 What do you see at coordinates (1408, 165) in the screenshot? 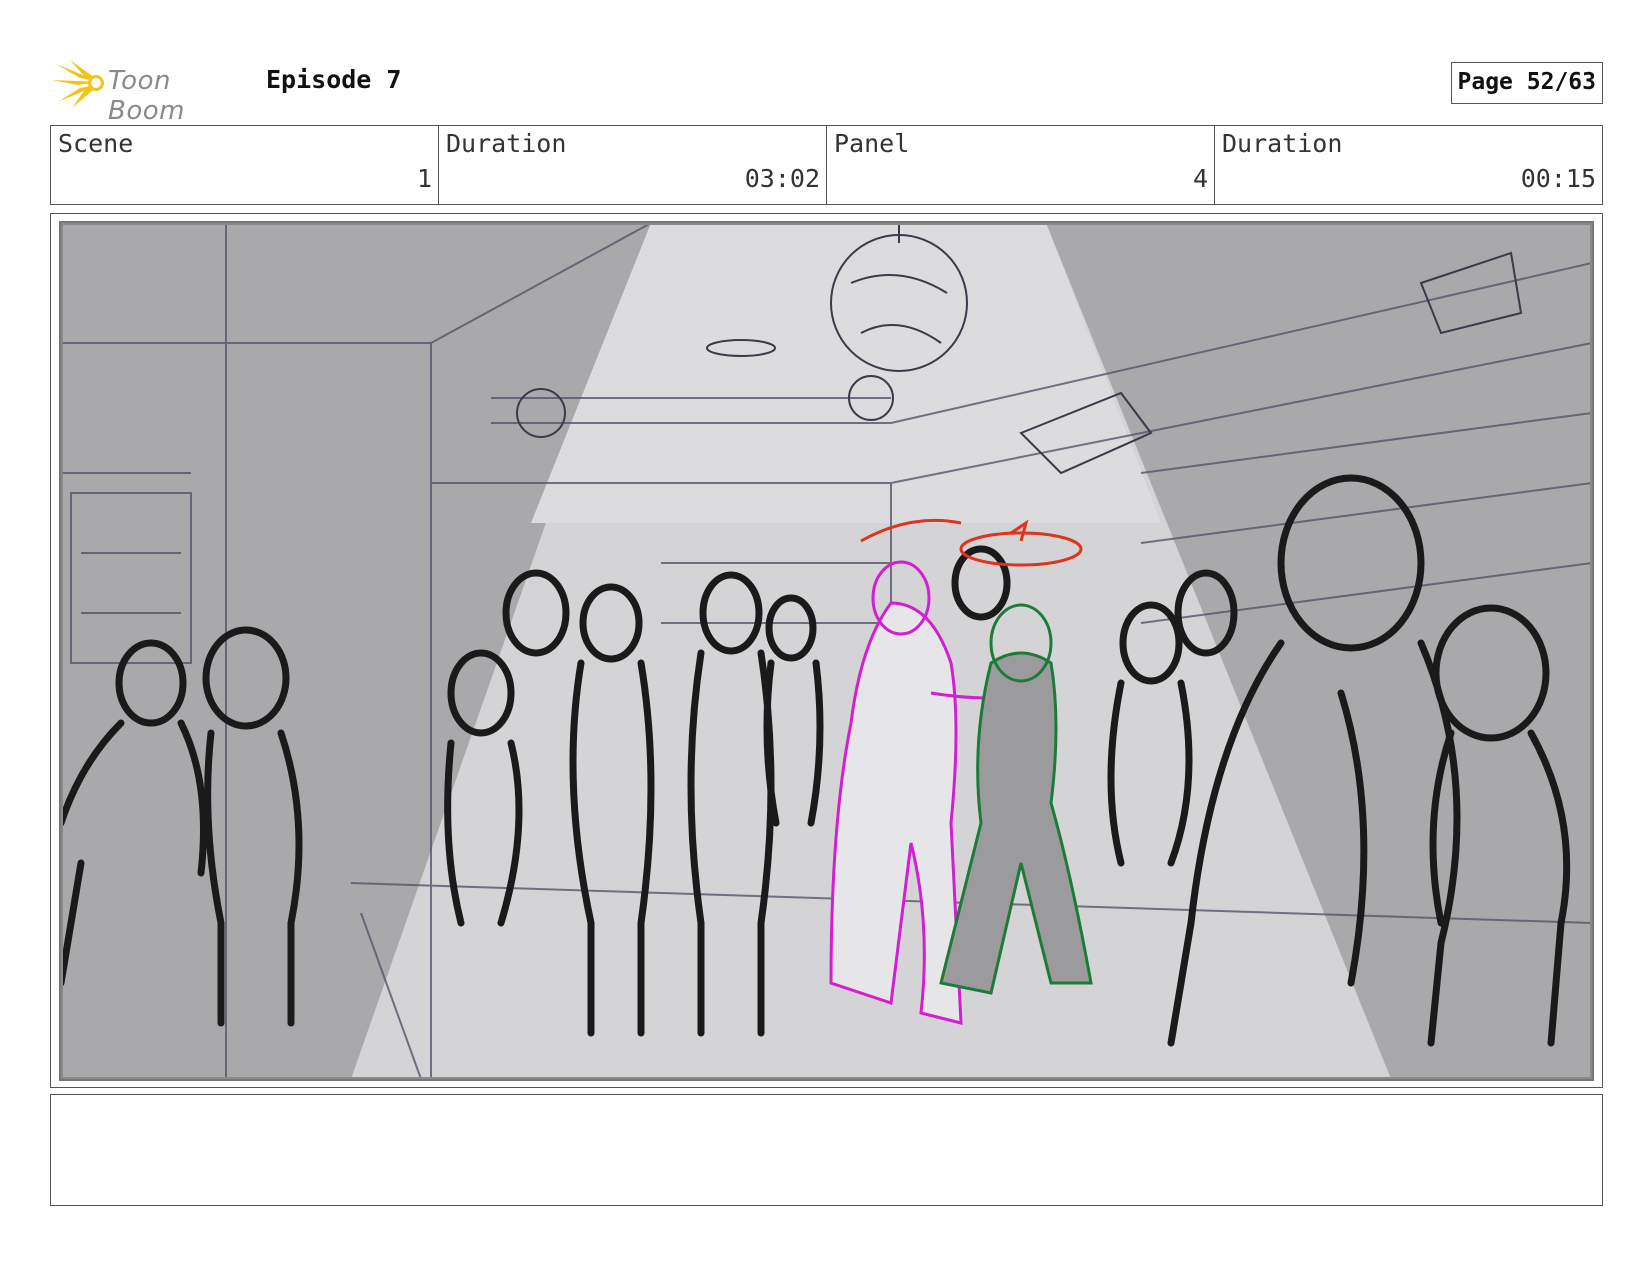
I see `panel-duration-cell: Duration 00:15` at bounding box center [1408, 165].